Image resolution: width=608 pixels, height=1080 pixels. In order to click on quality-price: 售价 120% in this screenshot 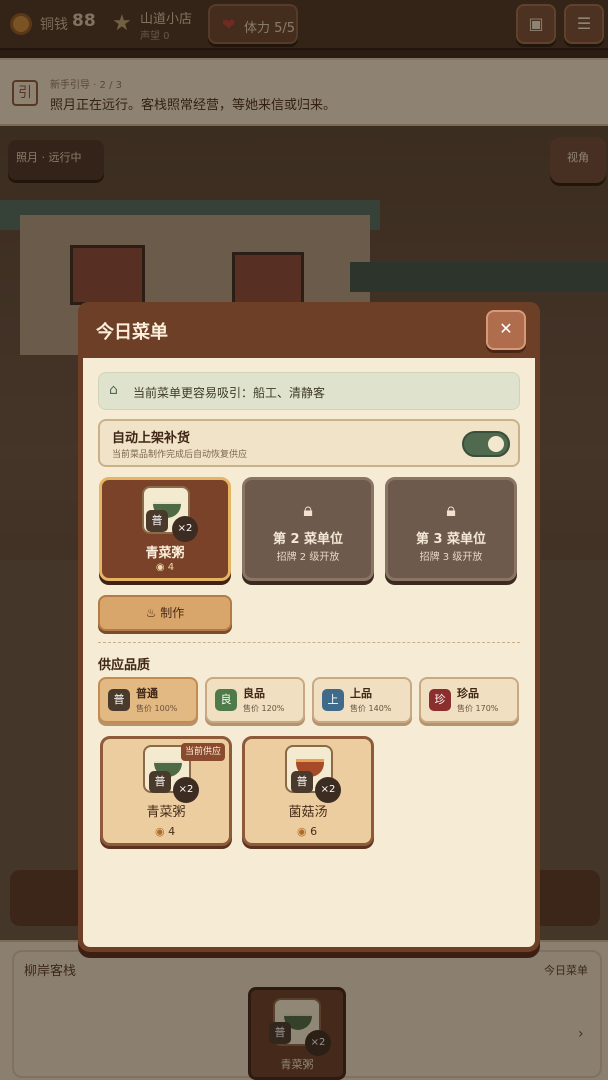, I will do `click(264, 708)`.